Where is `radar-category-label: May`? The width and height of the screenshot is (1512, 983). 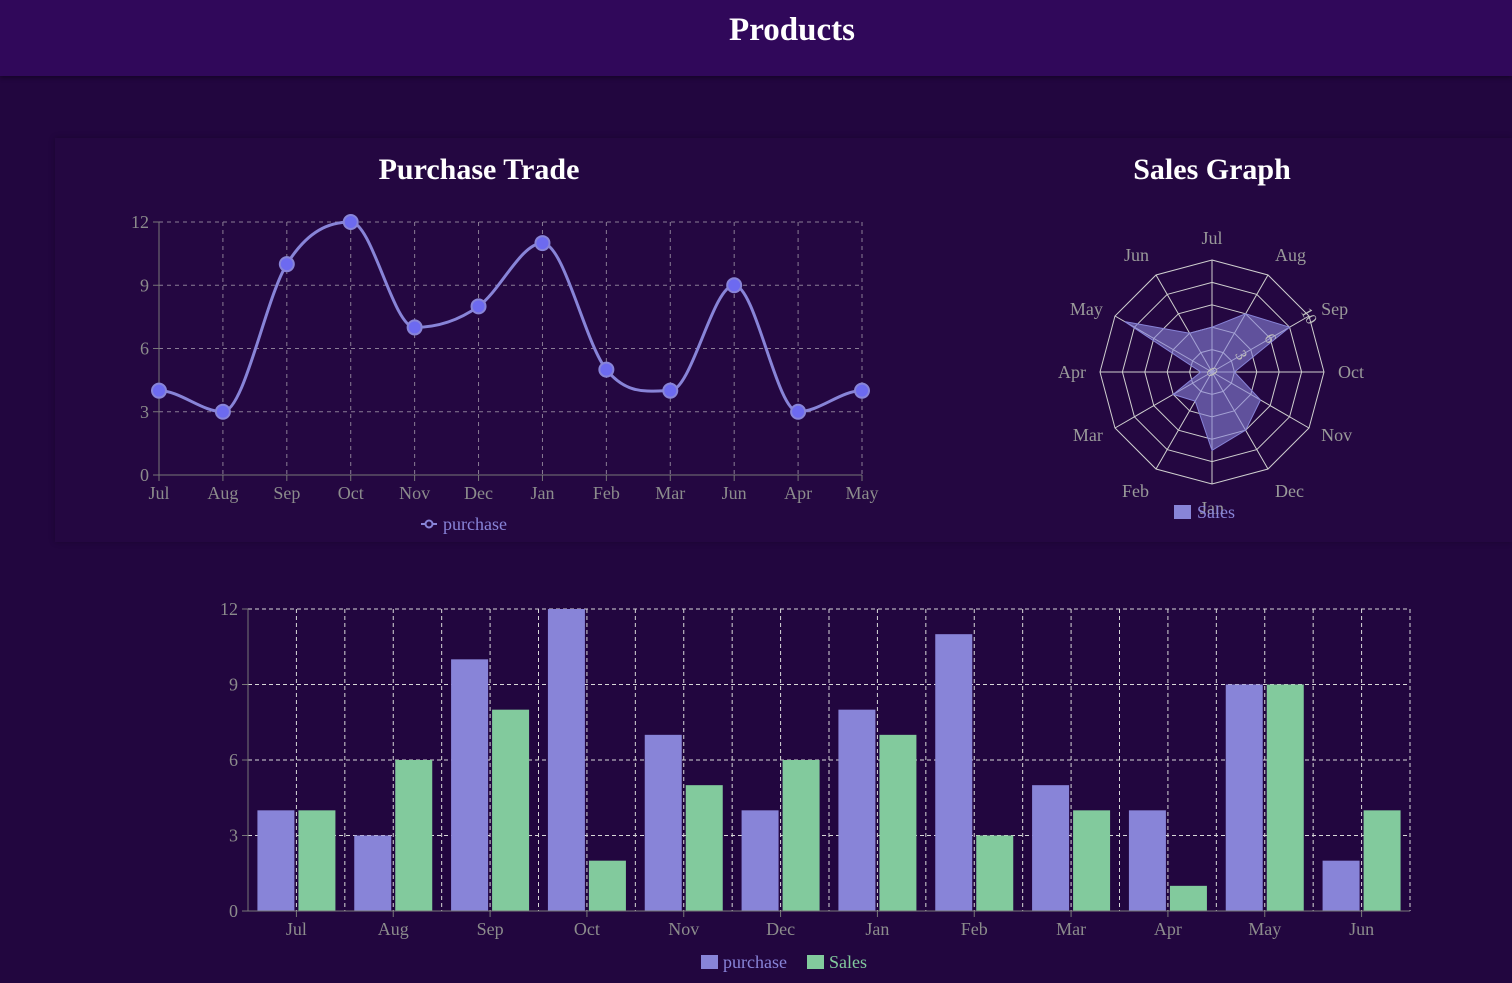 radar-category-label: May is located at coordinates (1086, 309).